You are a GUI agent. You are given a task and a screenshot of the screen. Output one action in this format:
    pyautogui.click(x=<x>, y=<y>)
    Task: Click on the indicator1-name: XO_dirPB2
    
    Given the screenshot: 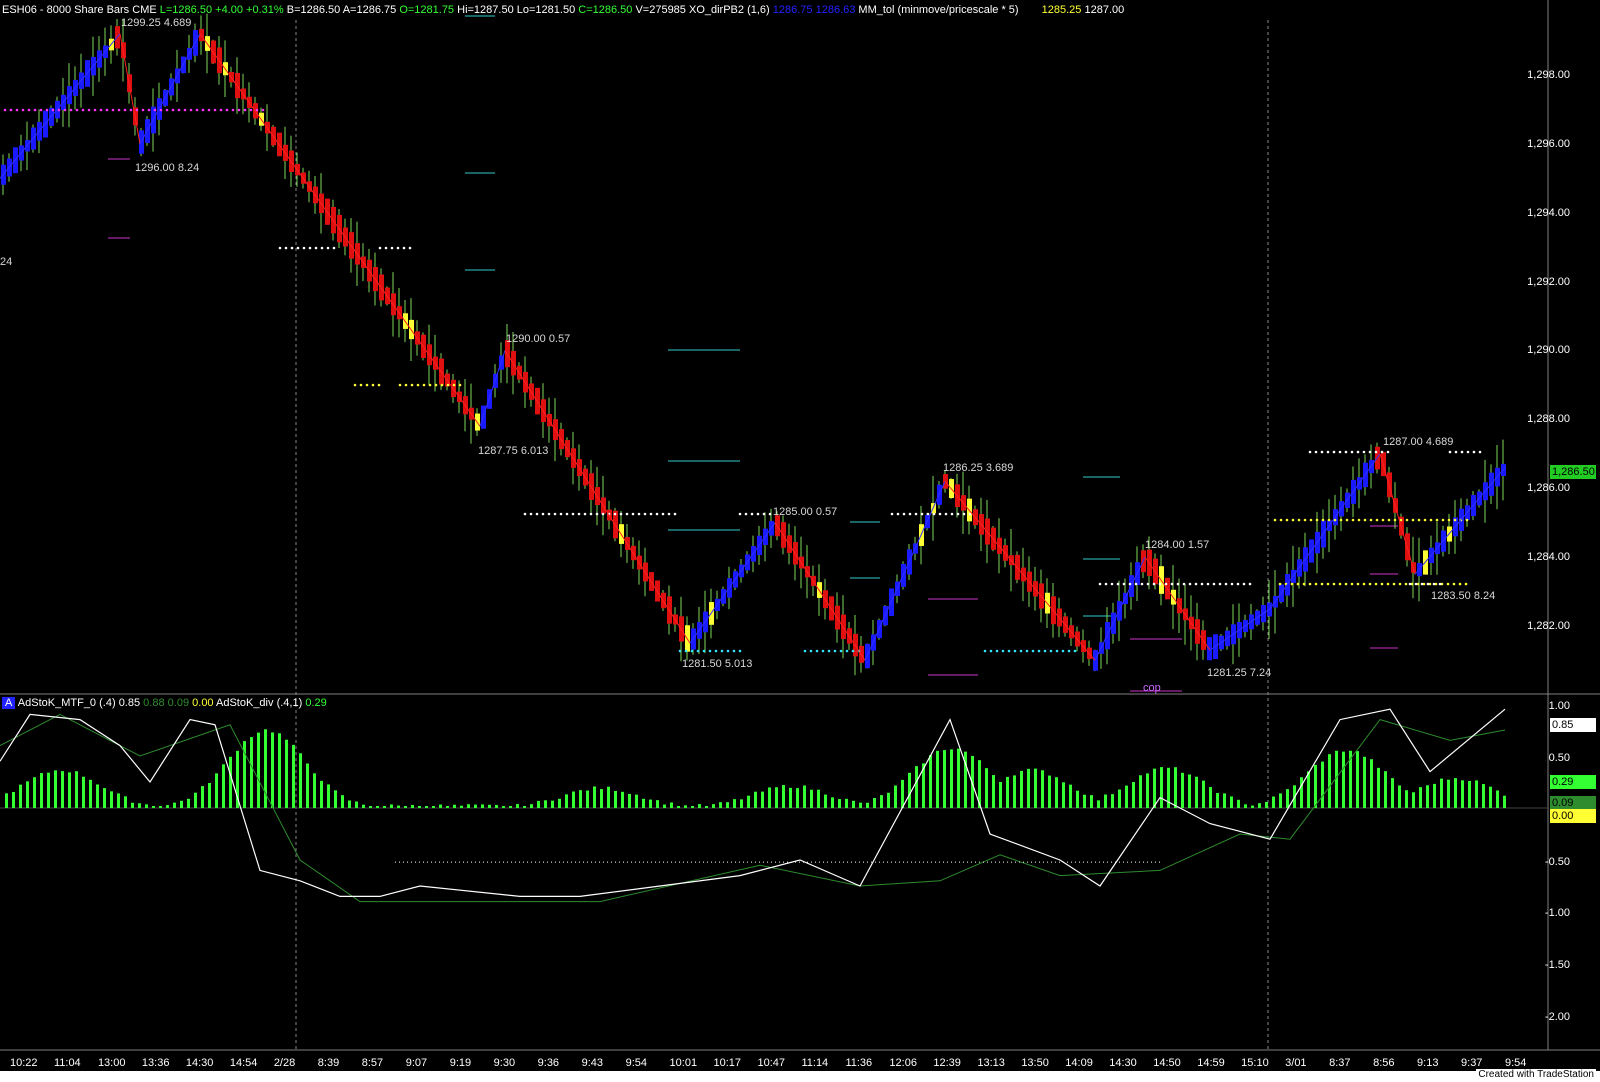 What is the action you would take?
    pyautogui.click(x=716, y=10)
    